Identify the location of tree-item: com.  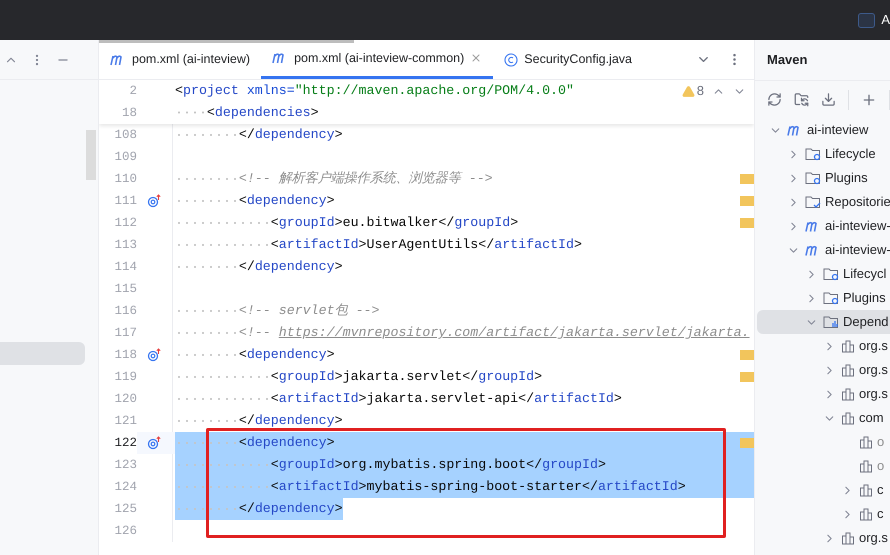
(823, 418).